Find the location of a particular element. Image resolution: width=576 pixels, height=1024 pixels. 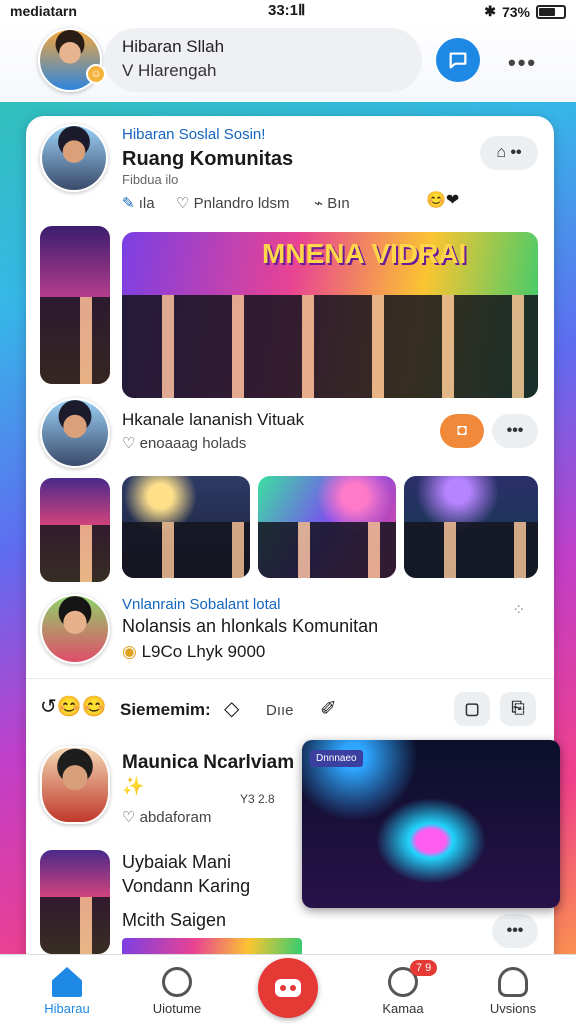

post3-title: Nolansis an hlonkals Komunitan is located at coordinates (250, 626).